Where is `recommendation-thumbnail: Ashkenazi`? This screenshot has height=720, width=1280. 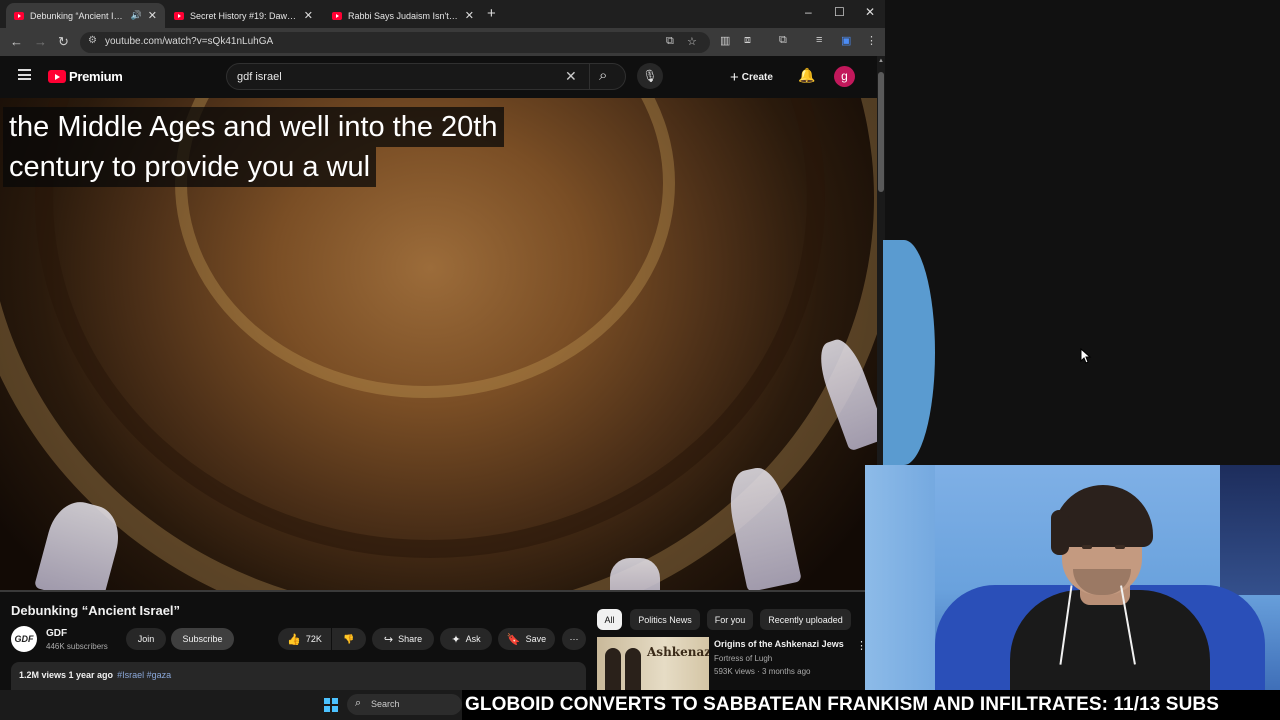 recommendation-thumbnail: Ashkenazi is located at coordinates (653, 663).